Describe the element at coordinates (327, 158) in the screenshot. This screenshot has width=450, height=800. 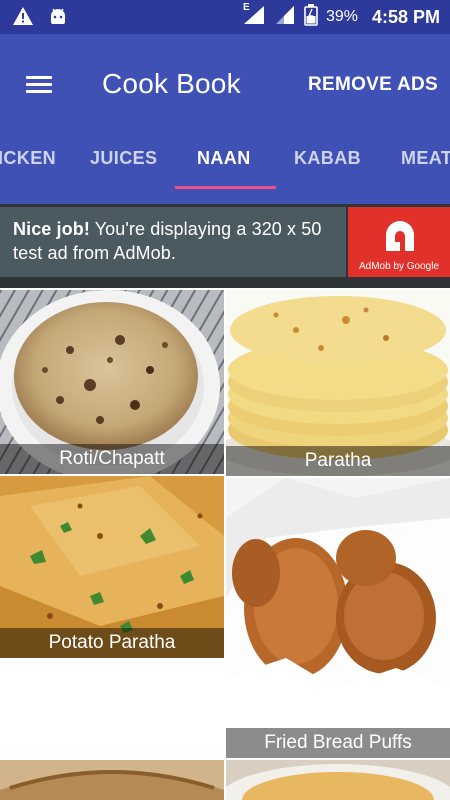
I see `tab-kabab: KABAB` at that location.